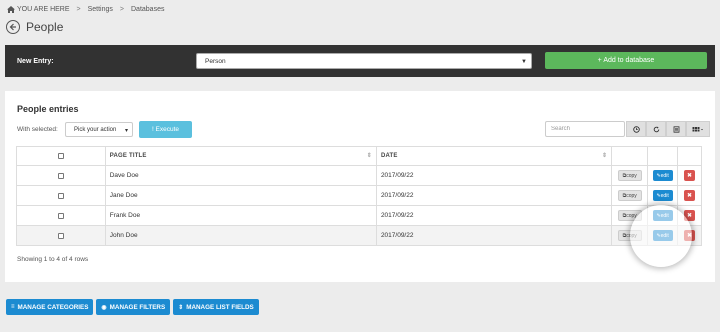 Image resolution: width=720 pixels, height=332 pixels. I want to click on manage-filters-label: MANAGE FILTERS, so click(137, 307).